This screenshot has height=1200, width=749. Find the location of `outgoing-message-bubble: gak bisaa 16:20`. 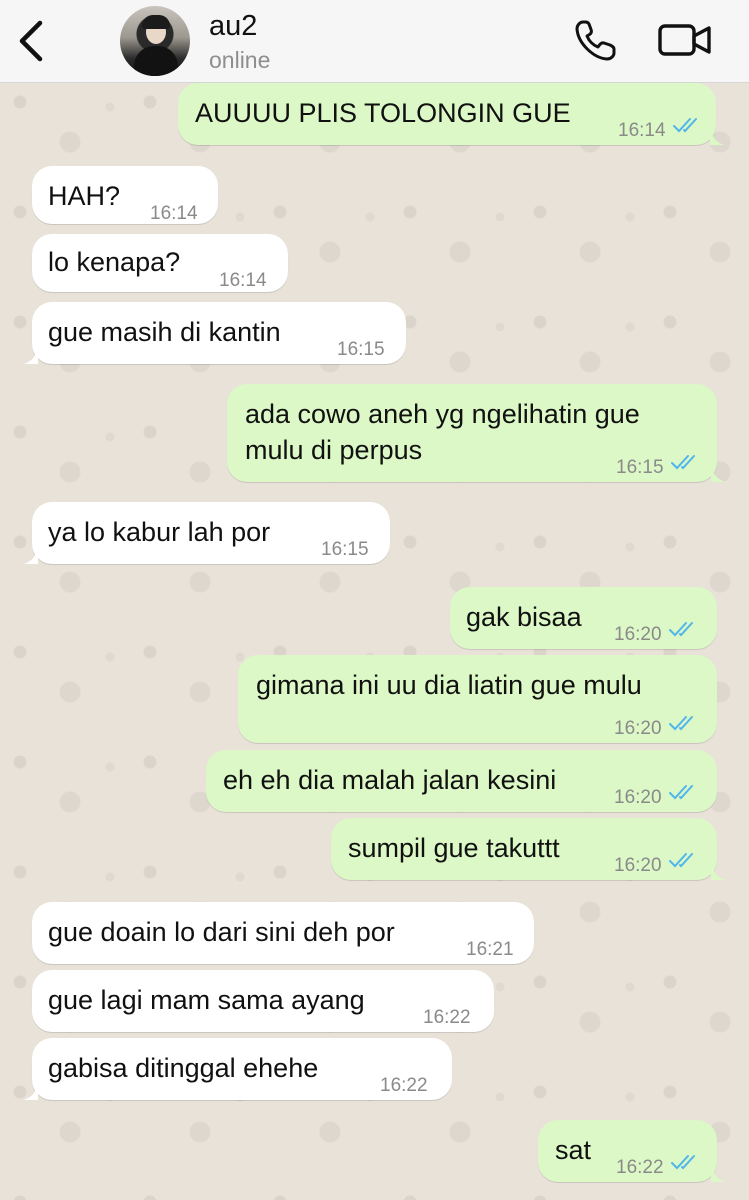

outgoing-message-bubble: gak bisaa 16:20 is located at coordinates (583, 618).